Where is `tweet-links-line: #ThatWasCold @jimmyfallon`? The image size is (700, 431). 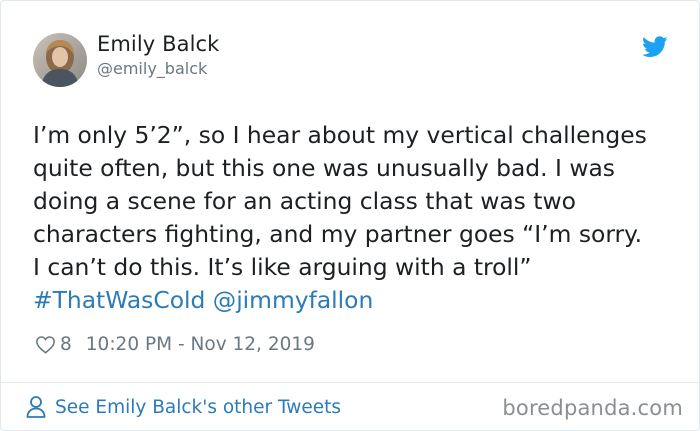
tweet-links-line: #ThatWasCold @jimmyfallon is located at coordinates (353, 300).